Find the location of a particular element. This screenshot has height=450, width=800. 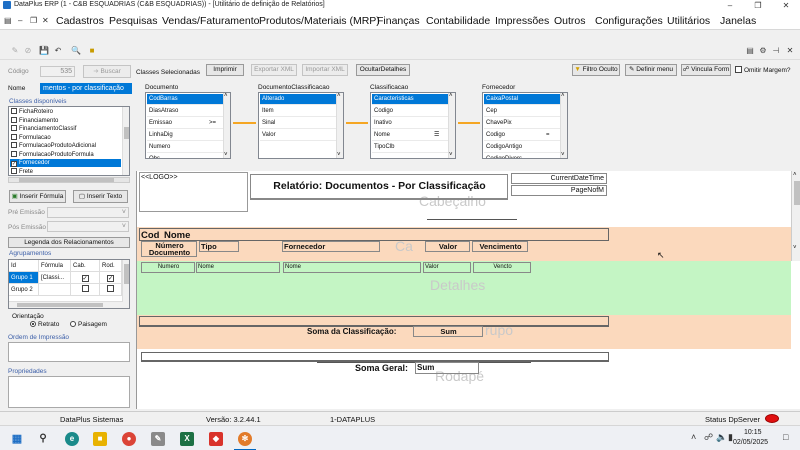

mdi-restore-icon: ❐ is located at coordinates (33, 20).